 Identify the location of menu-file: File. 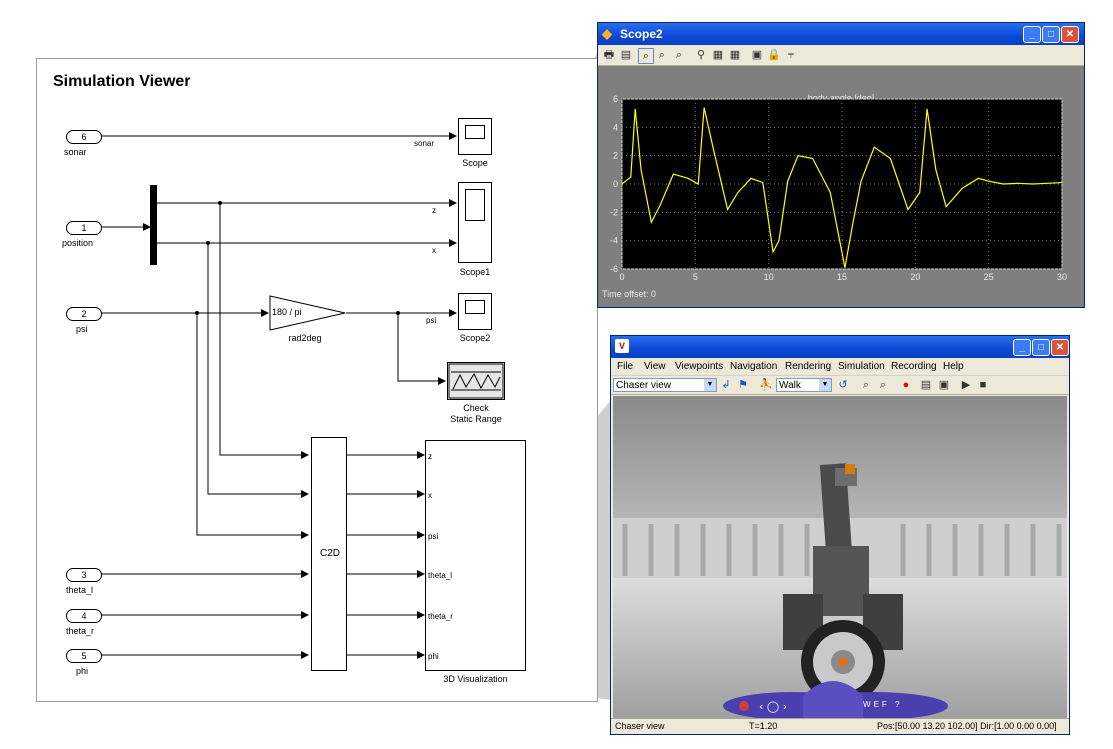
(625, 366).